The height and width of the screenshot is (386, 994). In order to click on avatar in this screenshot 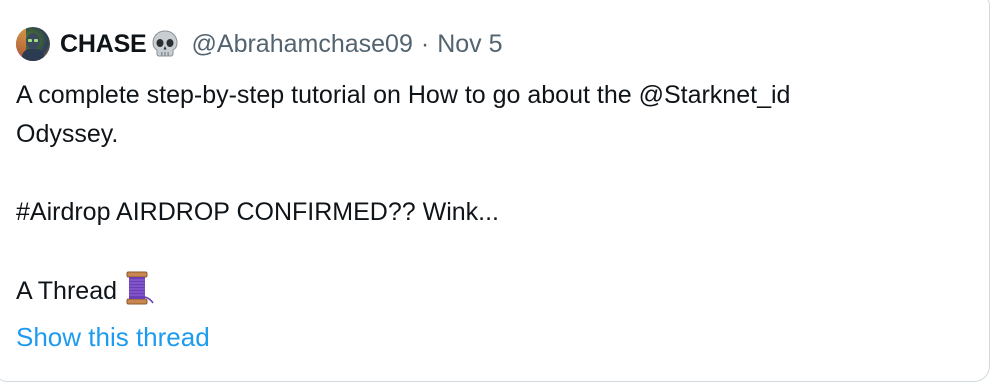, I will do `click(33, 44)`.